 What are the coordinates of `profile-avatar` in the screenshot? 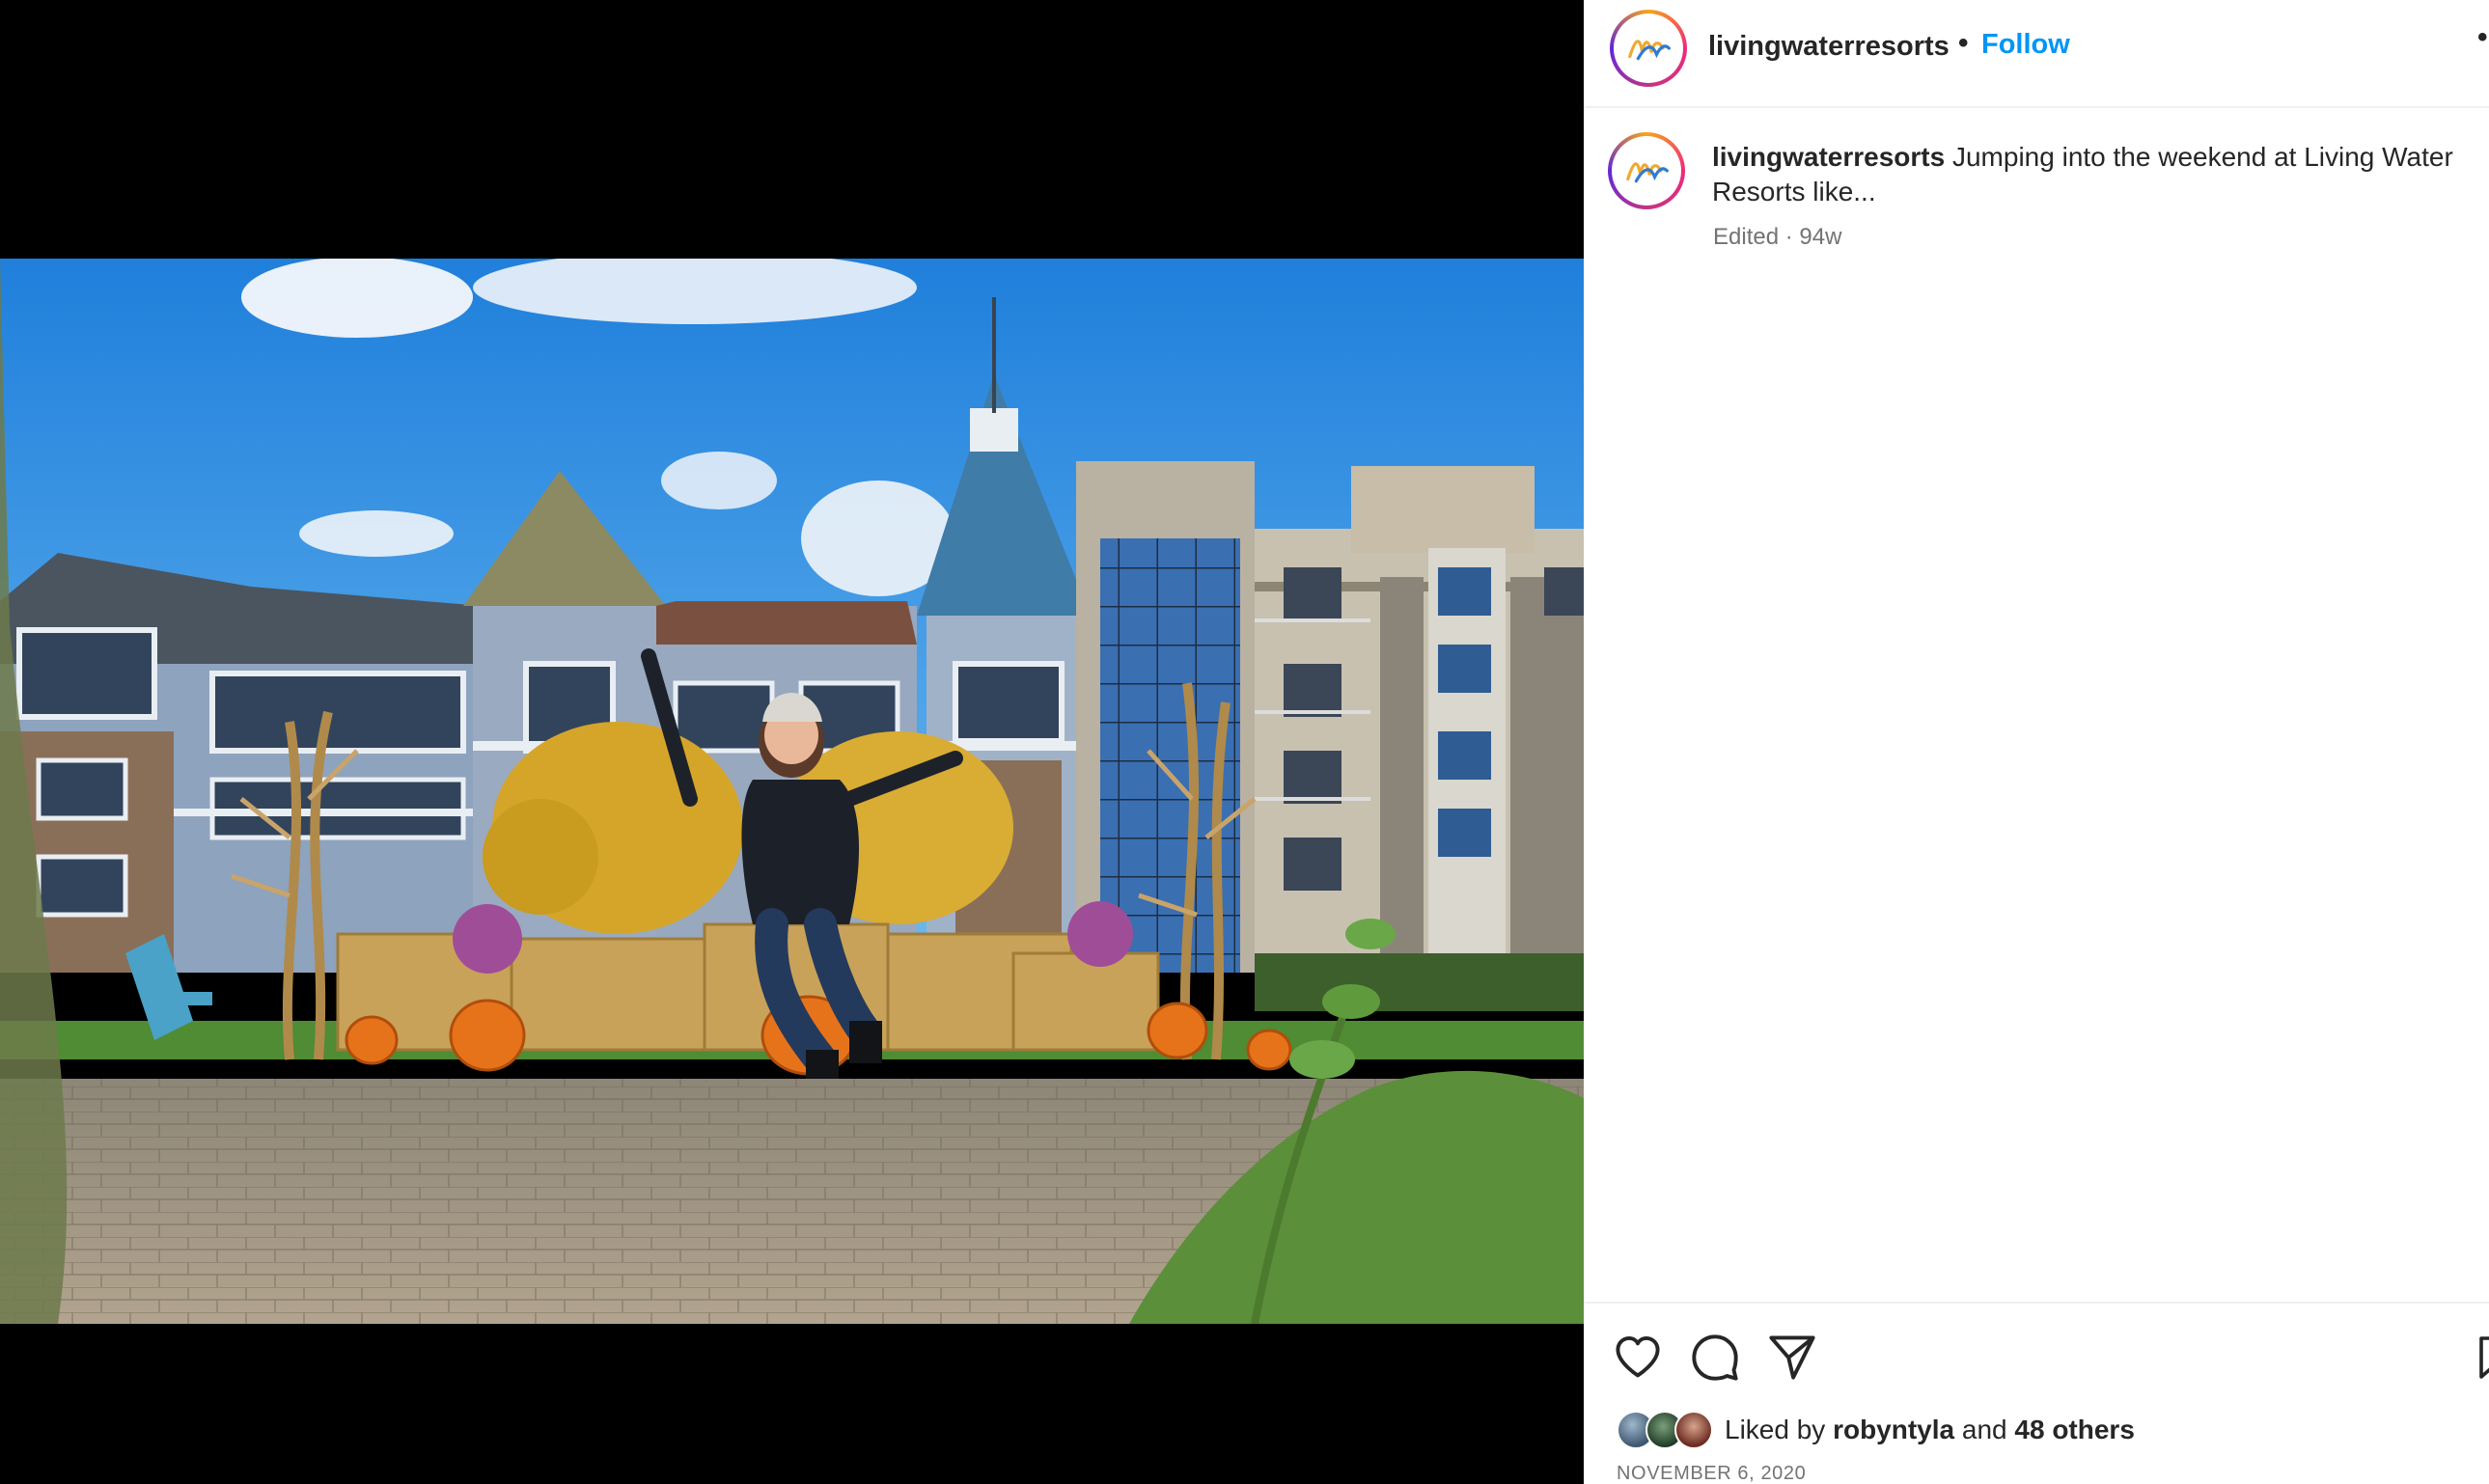 It's located at (1648, 48).